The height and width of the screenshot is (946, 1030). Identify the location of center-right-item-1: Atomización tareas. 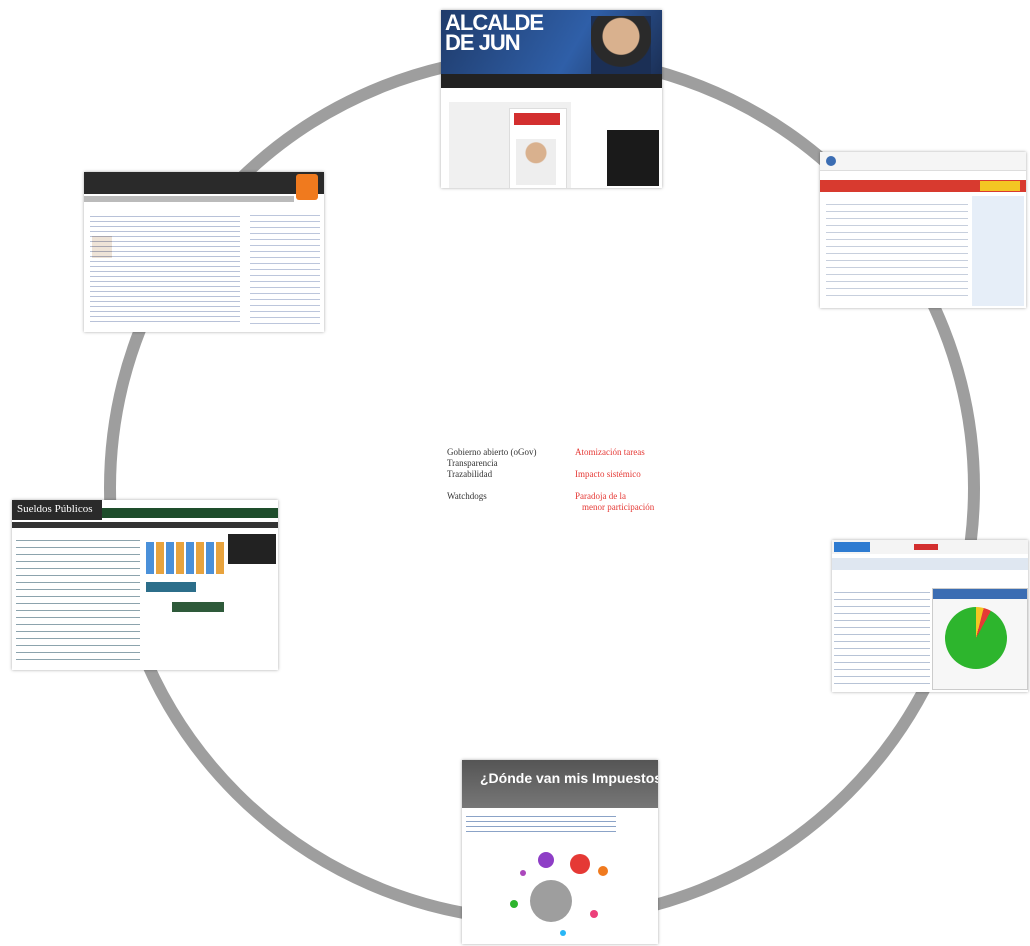
(610, 452).